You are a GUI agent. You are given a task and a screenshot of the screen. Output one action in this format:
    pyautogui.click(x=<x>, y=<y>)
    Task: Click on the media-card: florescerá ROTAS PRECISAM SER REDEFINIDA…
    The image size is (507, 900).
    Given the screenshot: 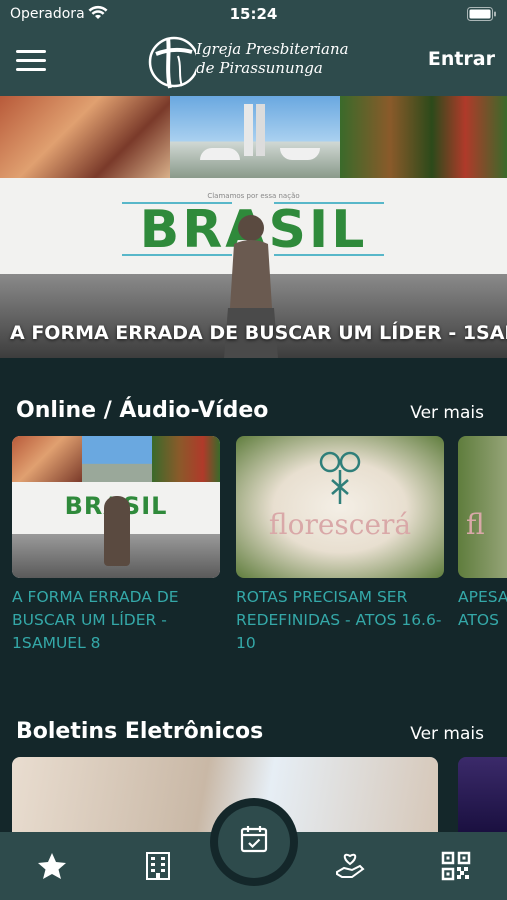 What is the action you would take?
    pyautogui.click(x=340, y=545)
    